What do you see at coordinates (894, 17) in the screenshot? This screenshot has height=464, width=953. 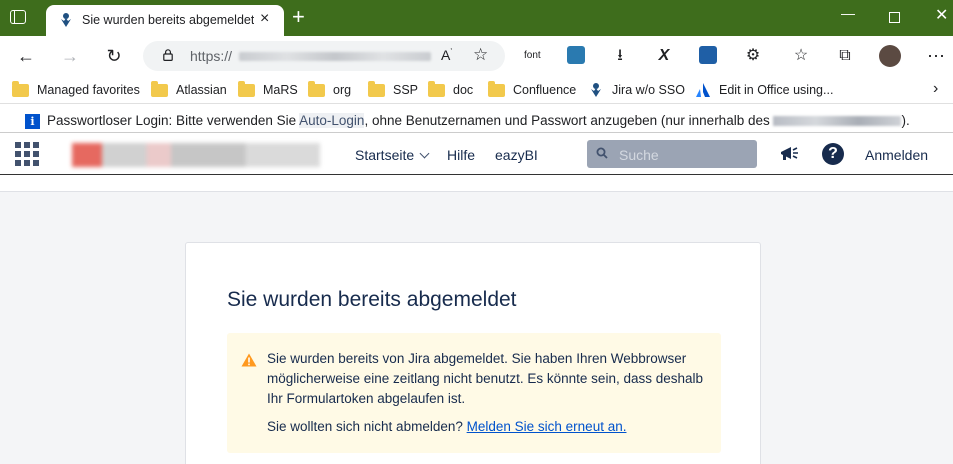 I see `maximize-icon` at bounding box center [894, 17].